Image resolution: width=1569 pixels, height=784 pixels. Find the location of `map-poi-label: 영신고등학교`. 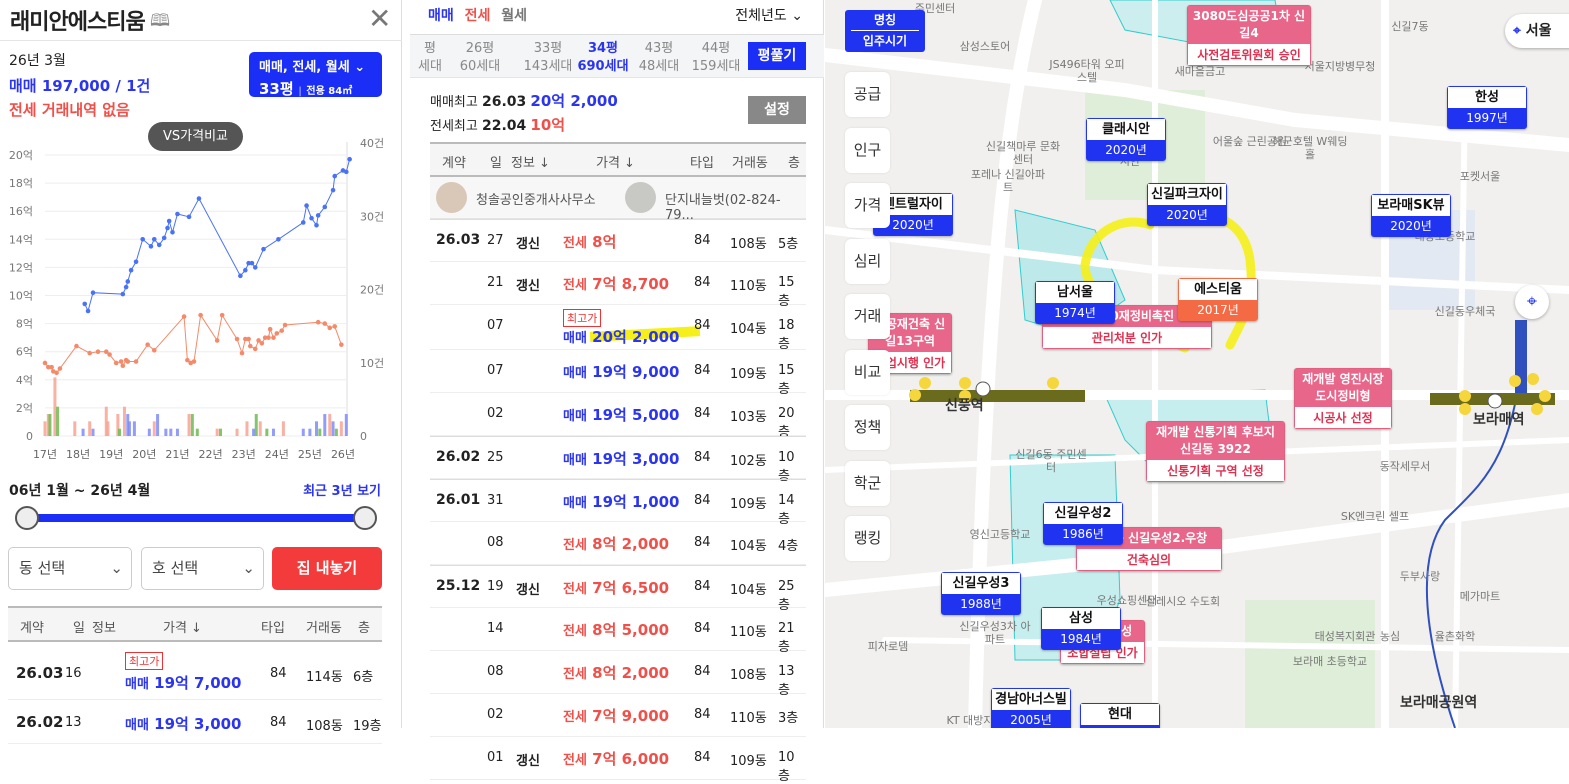

map-poi-label: 영신고등학교 is located at coordinates (1000, 534).